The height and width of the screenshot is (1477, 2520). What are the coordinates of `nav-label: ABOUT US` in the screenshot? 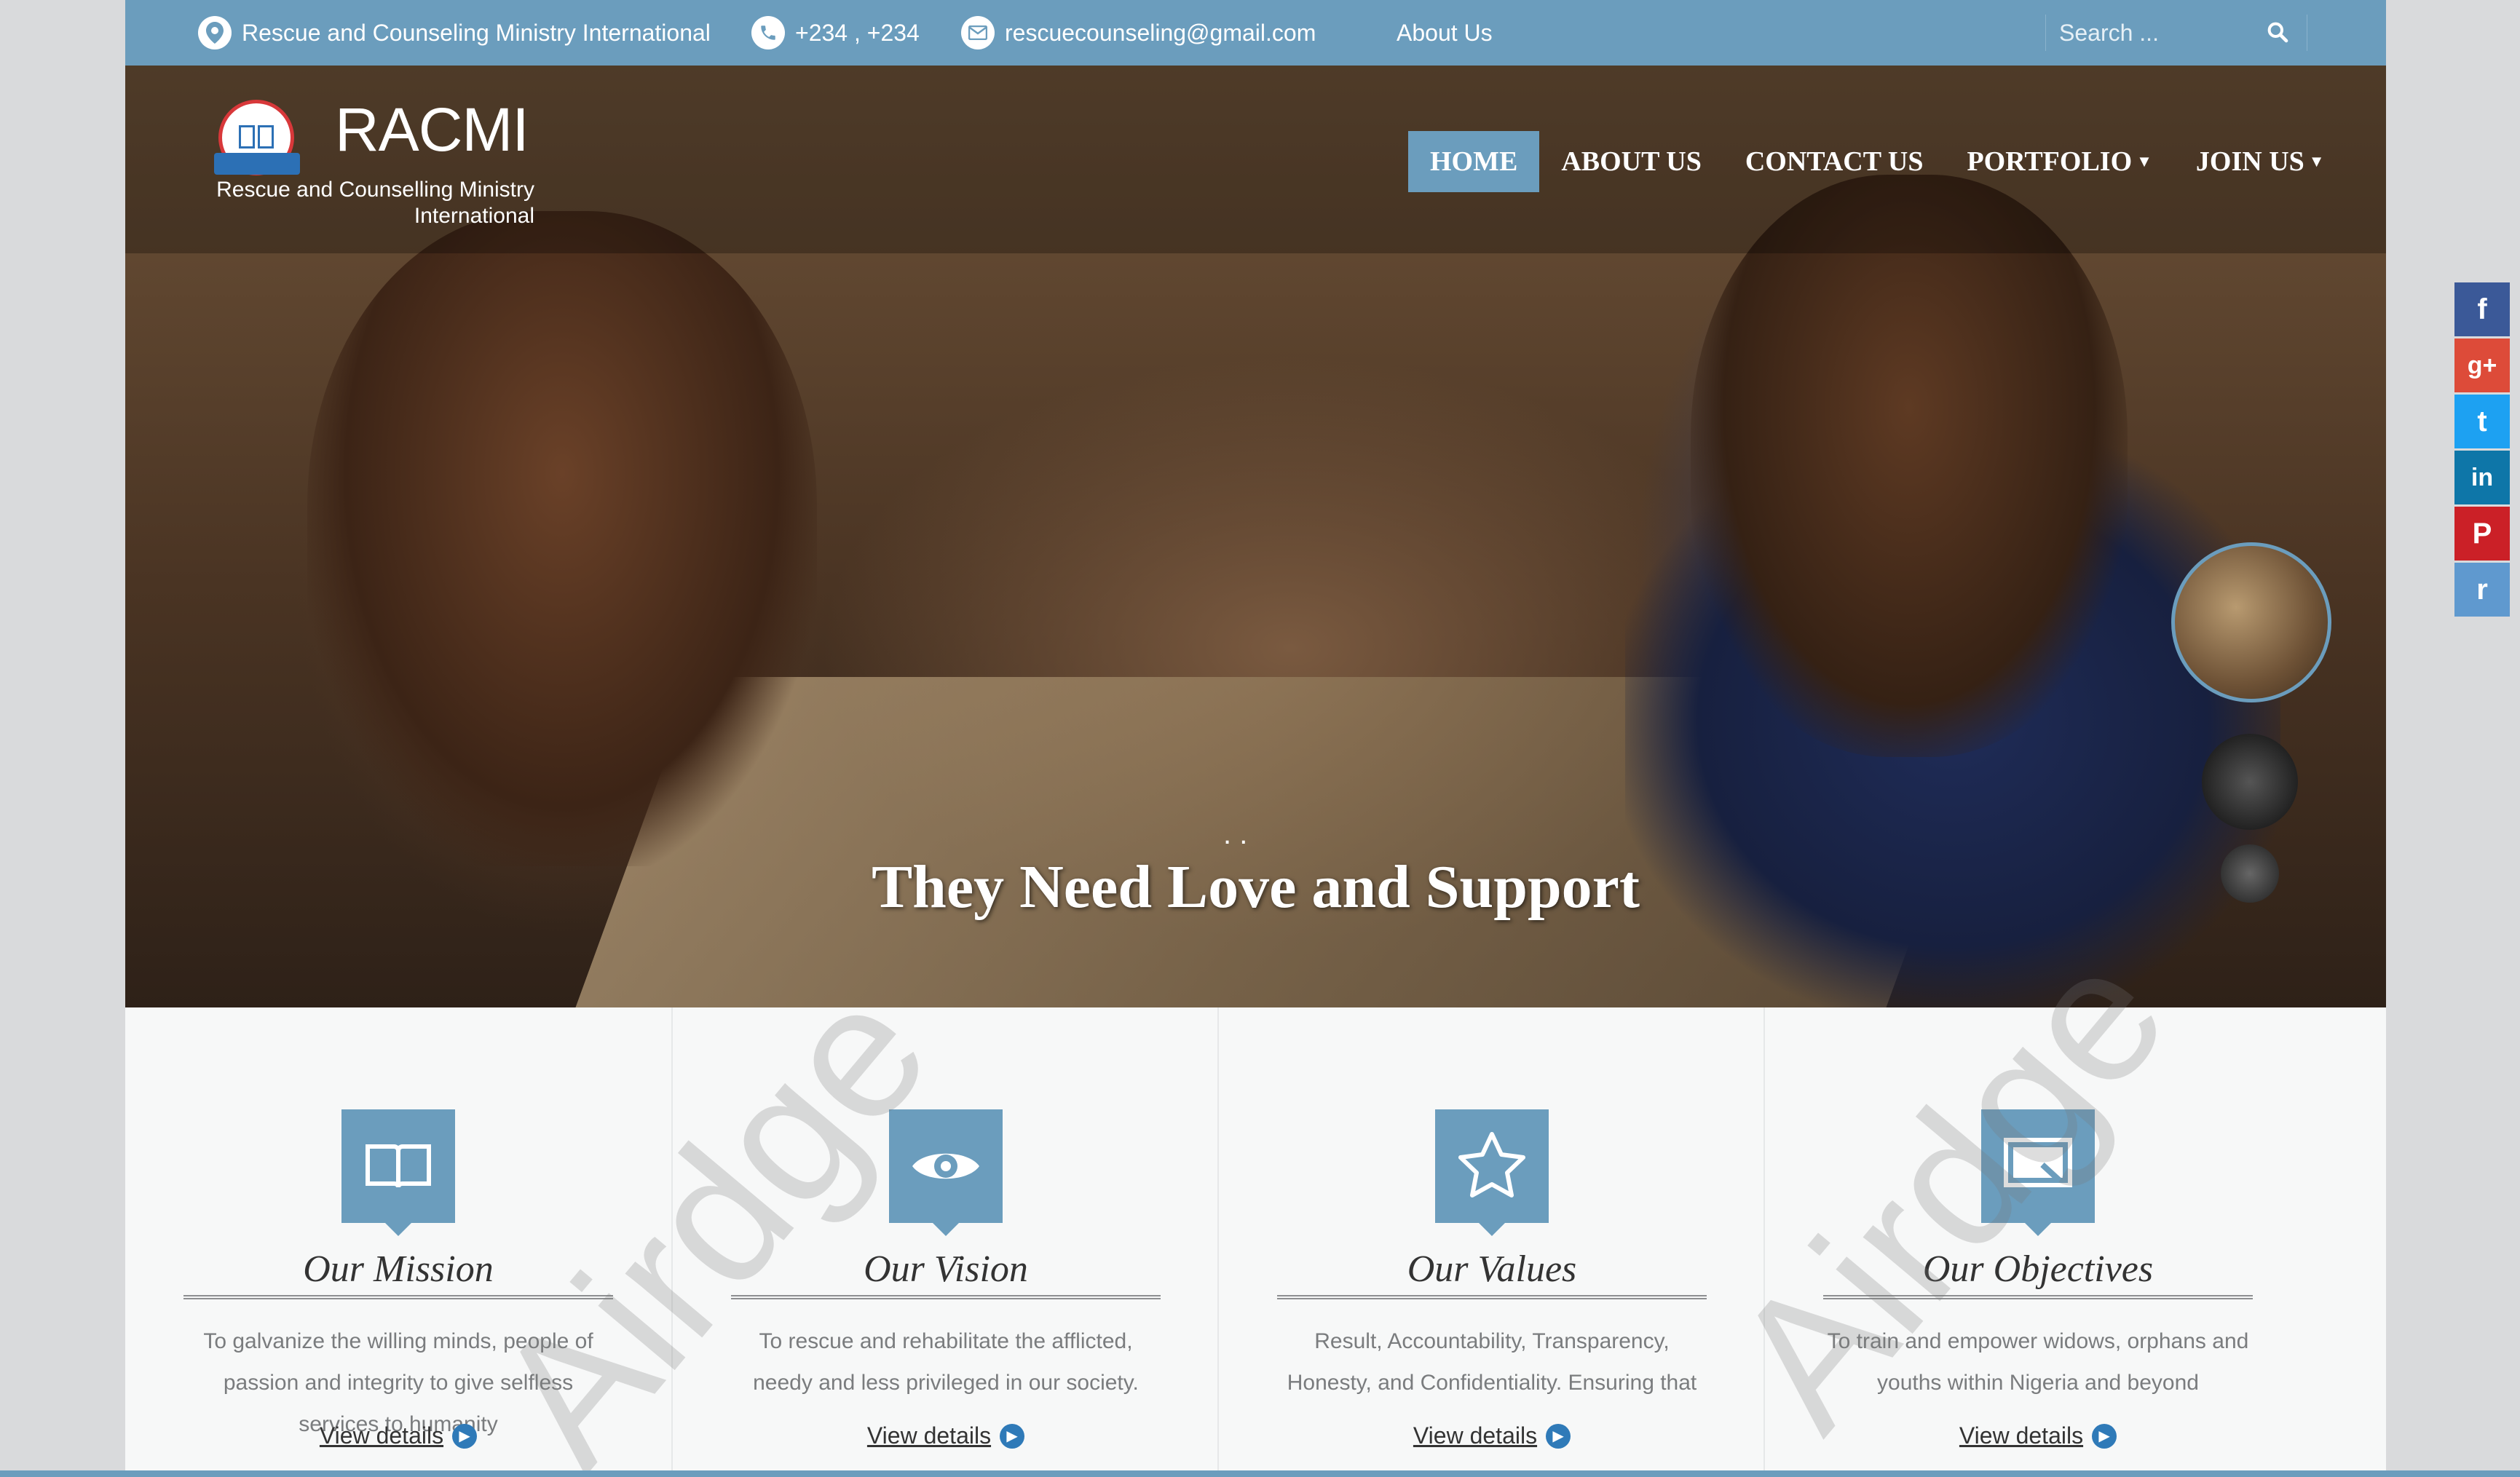 It's located at (1631, 161).